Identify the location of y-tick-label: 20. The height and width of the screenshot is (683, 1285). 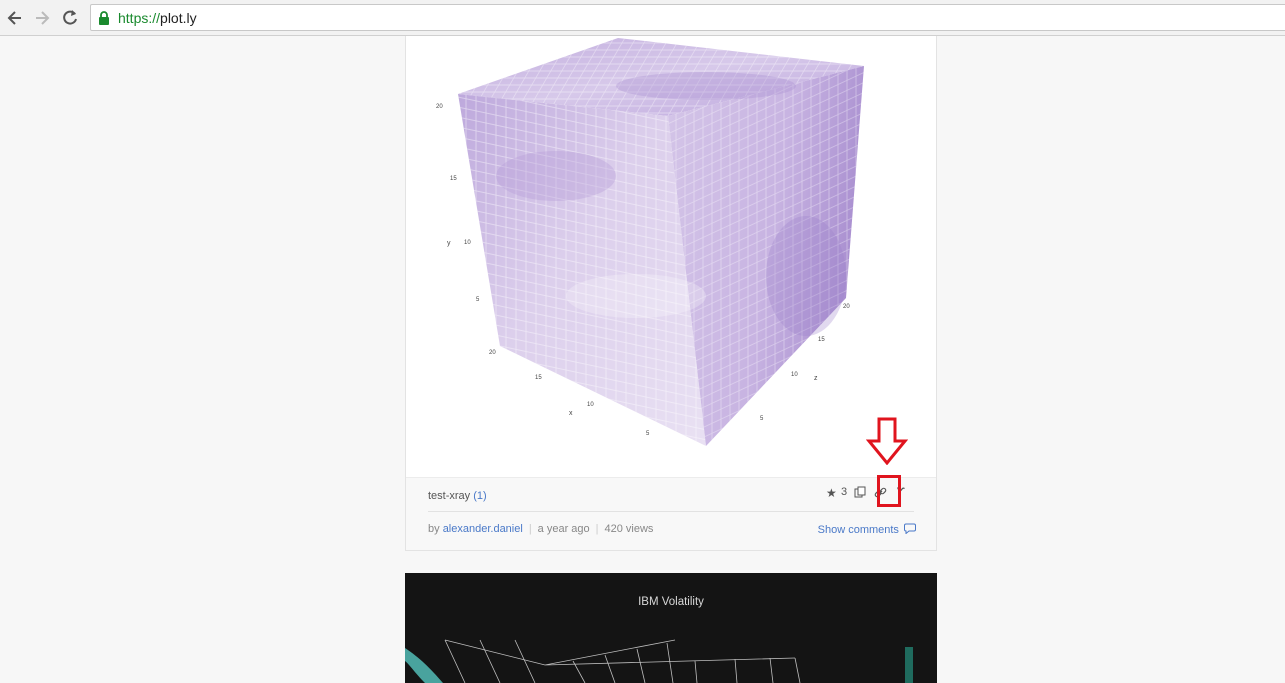
(439, 107).